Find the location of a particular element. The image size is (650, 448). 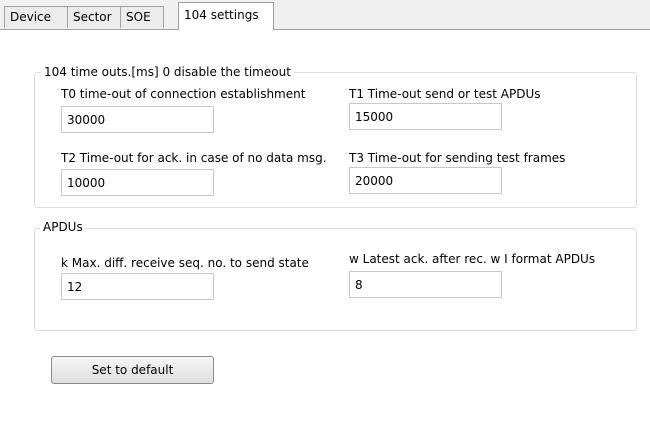

k-input is located at coordinates (137, 286).